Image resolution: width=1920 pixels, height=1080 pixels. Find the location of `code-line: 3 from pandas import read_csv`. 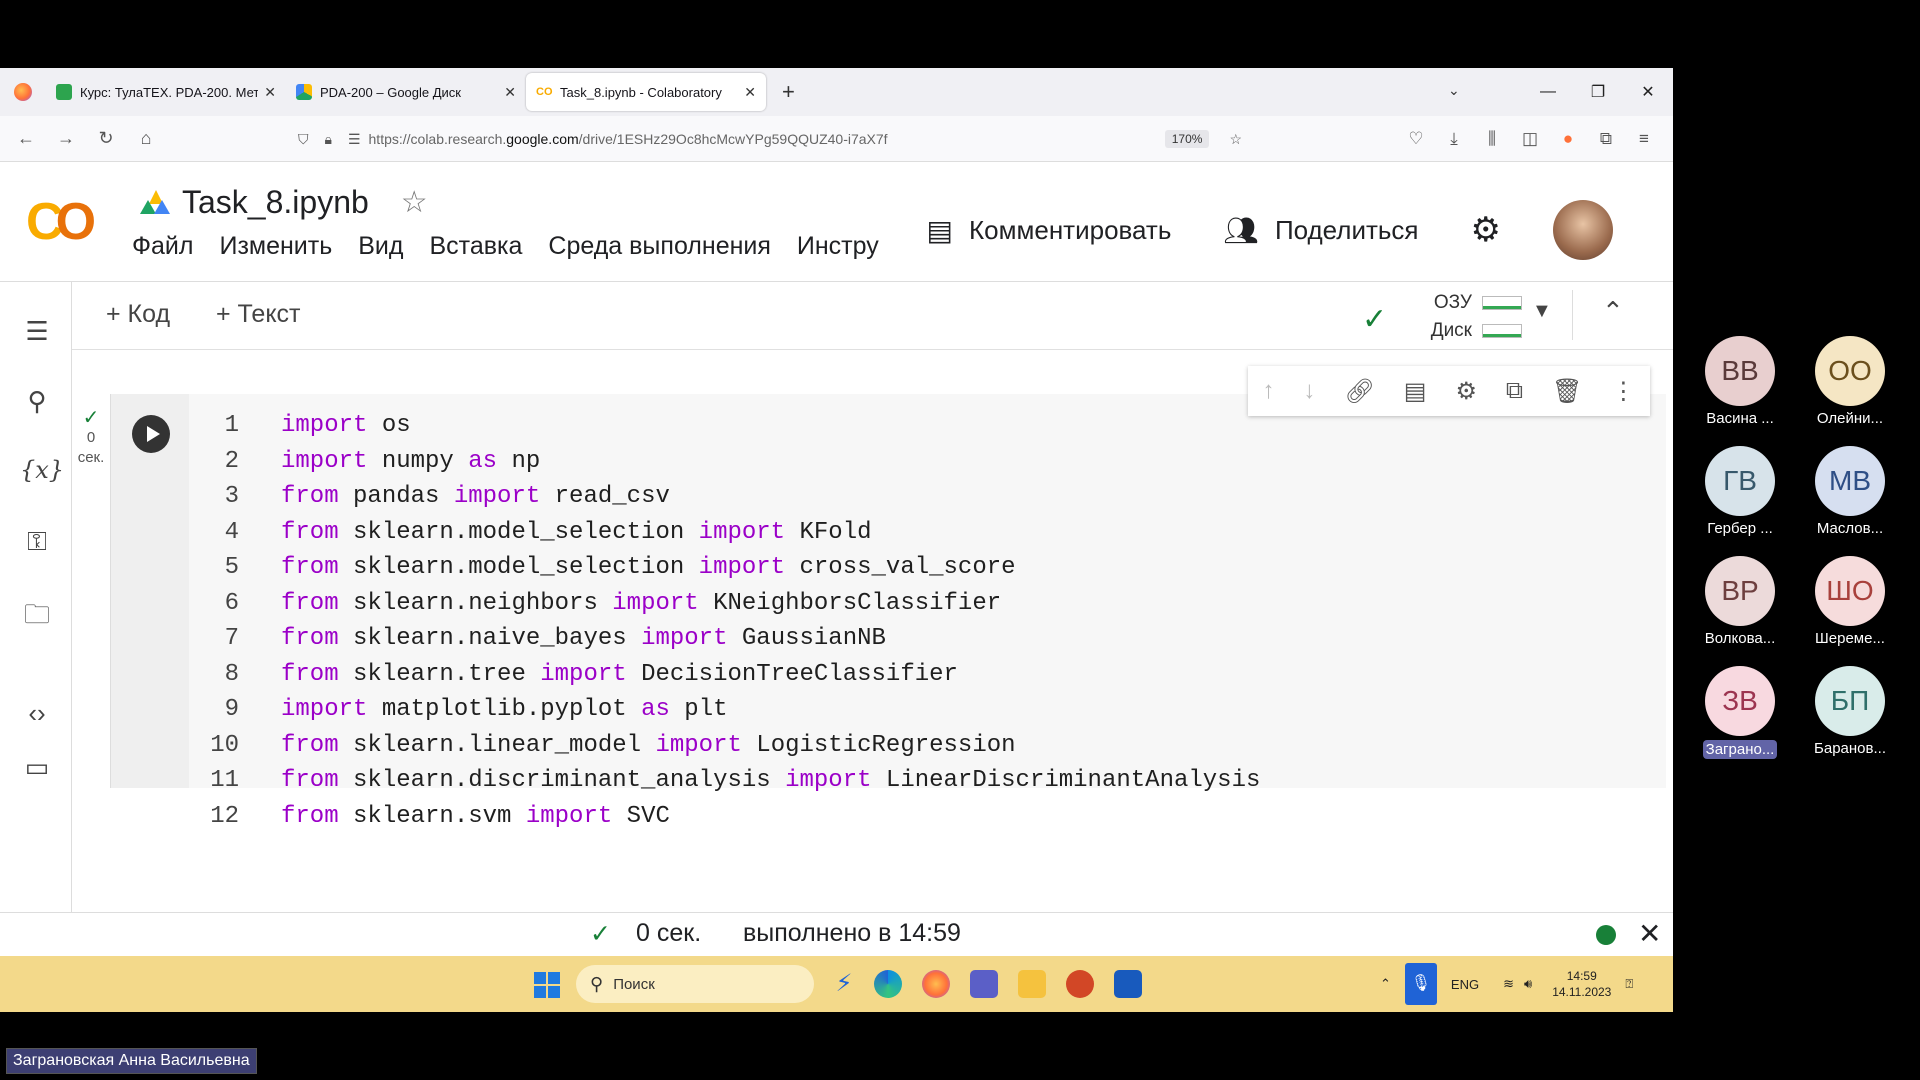

code-line: 3 from pandas import read_csv is located at coordinates (725, 497).